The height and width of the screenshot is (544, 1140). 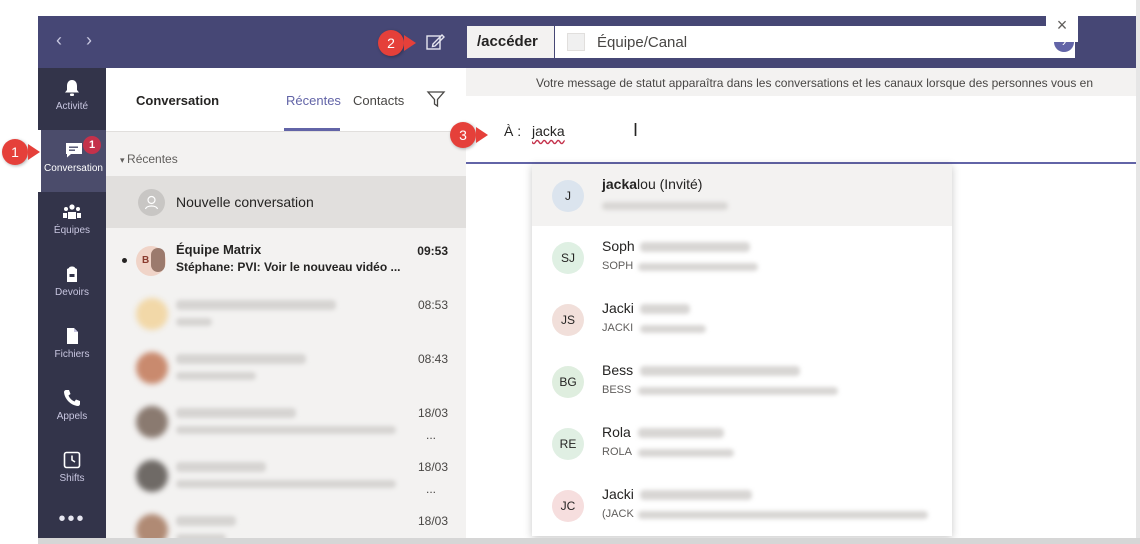 What do you see at coordinates (72, 519) in the screenshot?
I see `more-apps-icon: •••` at bounding box center [72, 519].